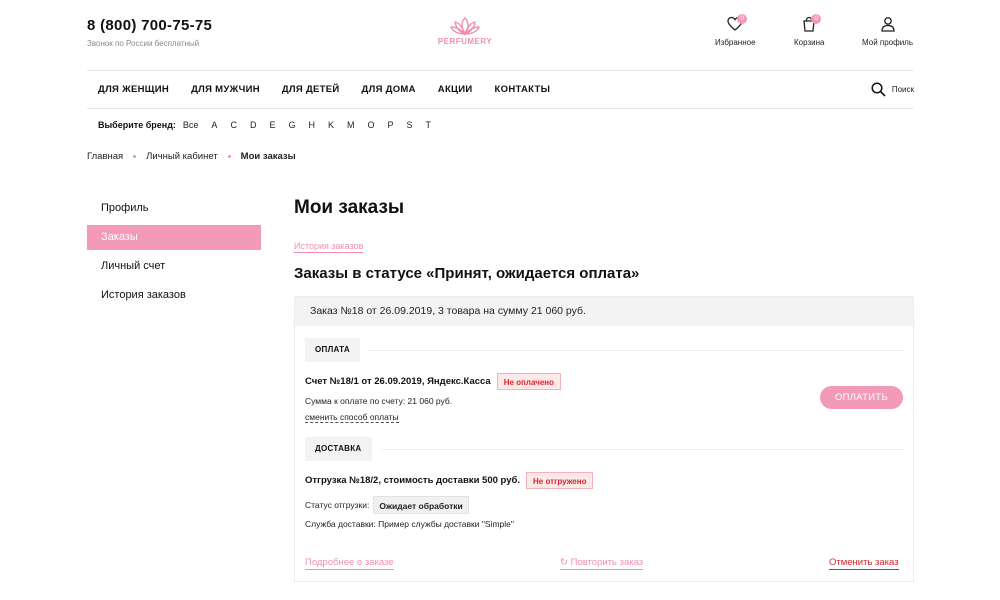  What do you see at coordinates (429, 125) in the screenshot?
I see `brand-letter-t: T` at bounding box center [429, 125].